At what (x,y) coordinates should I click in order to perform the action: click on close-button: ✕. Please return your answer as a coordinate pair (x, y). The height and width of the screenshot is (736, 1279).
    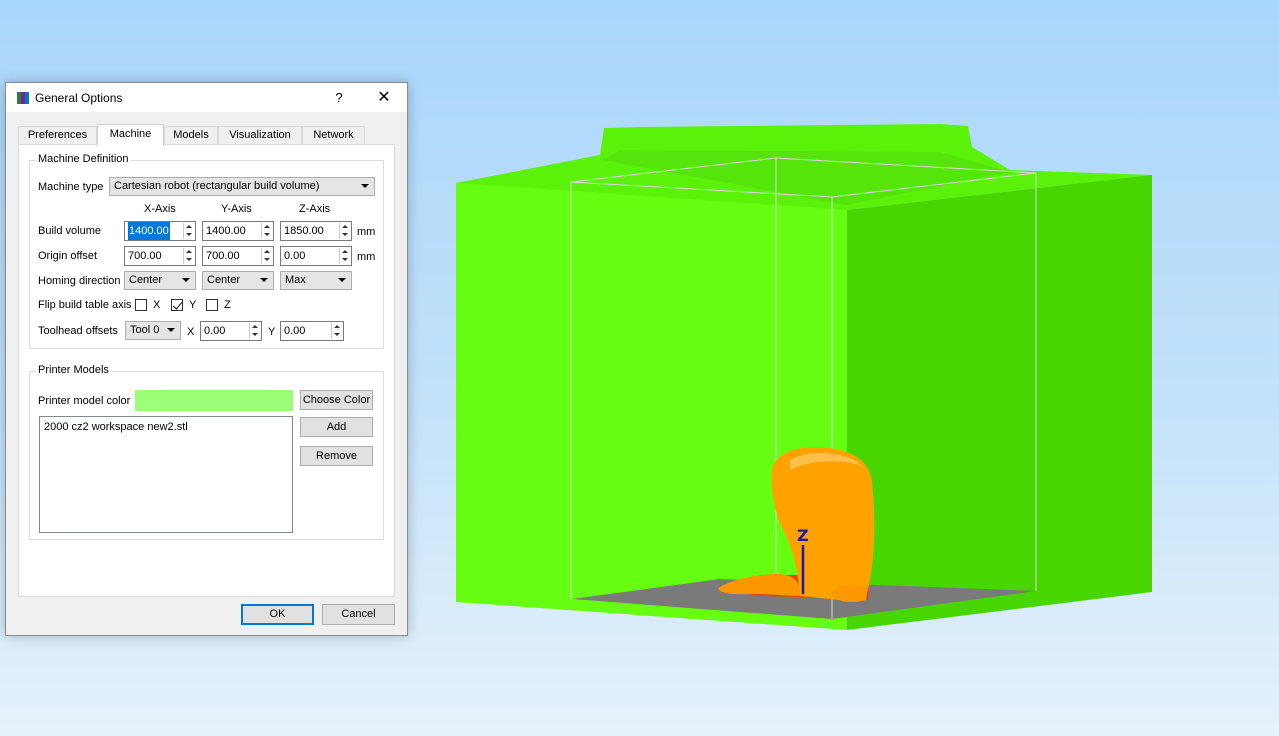
    Looking at the image, I should click on (384, 97).